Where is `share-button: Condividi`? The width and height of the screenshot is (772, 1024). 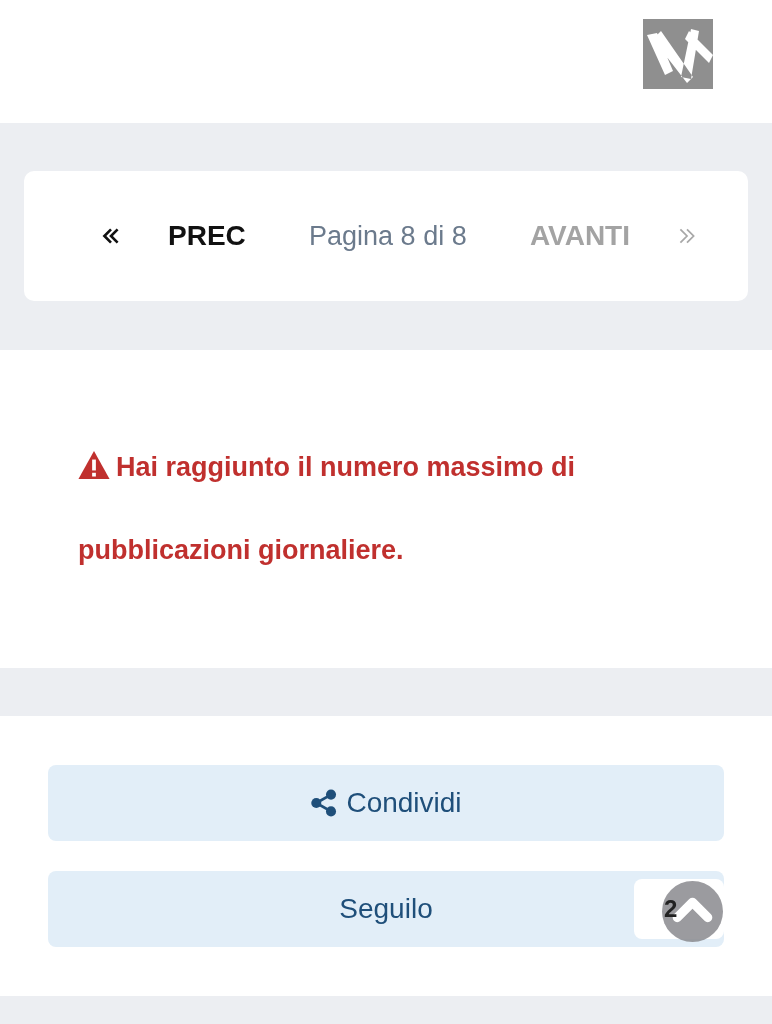 share-button: Condividi is located at coordinates (386, 803).